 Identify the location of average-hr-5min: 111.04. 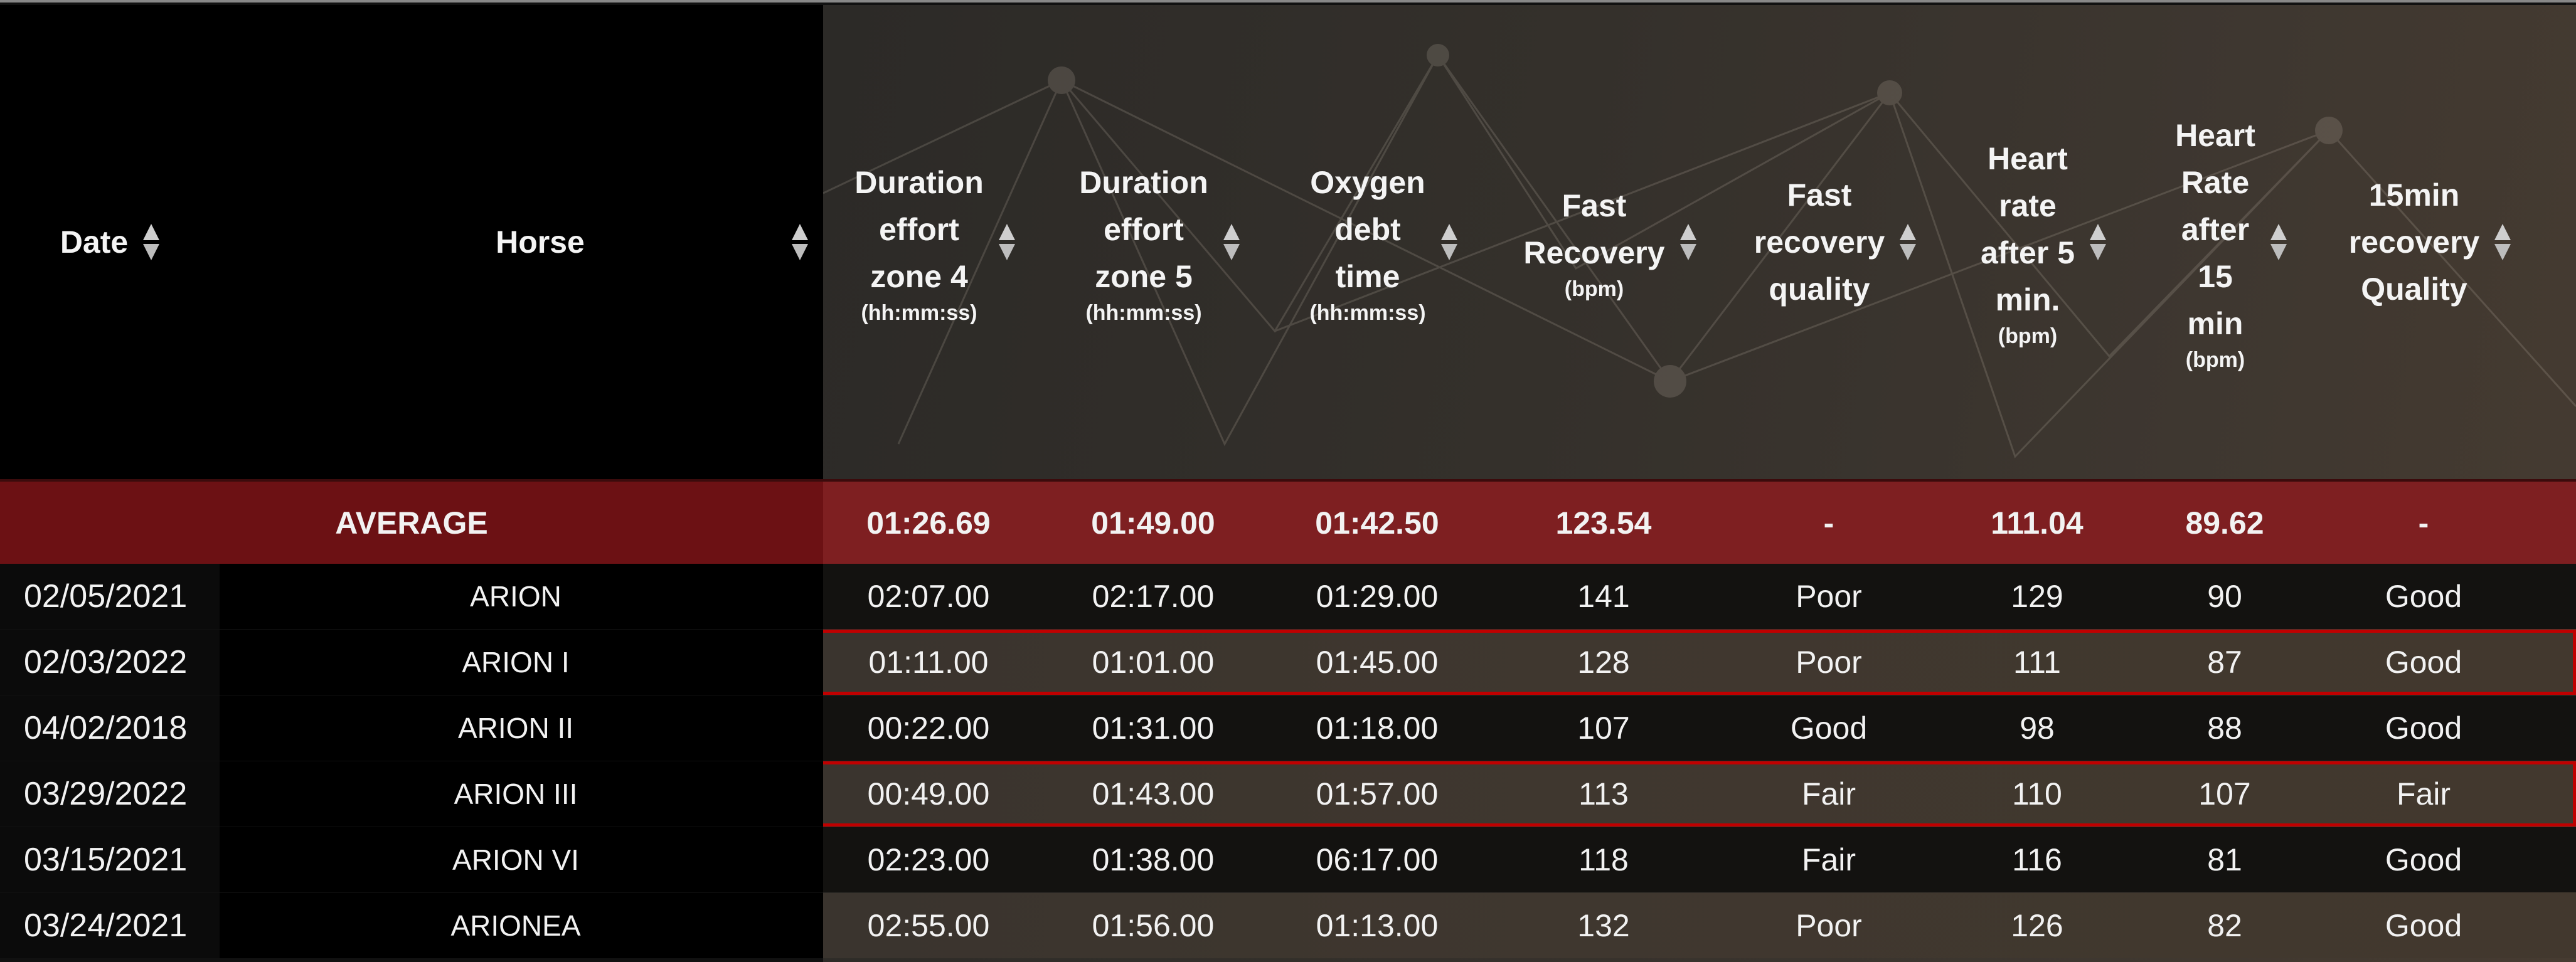
(2037, 523).